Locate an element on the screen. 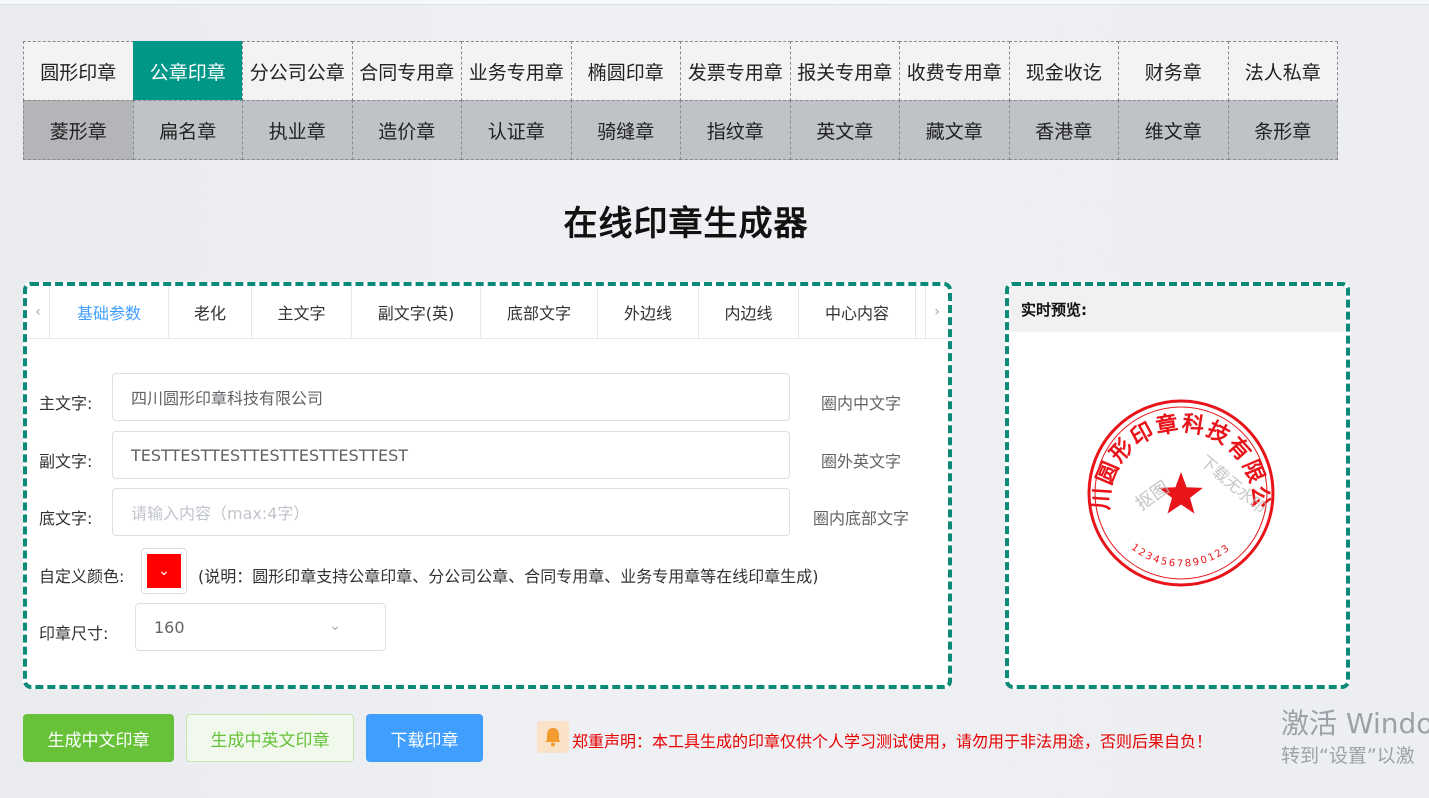 This screenshot has width=1429, height=798. stamp-type-row2-3: 造价章 is located at coordinates (406, 130).